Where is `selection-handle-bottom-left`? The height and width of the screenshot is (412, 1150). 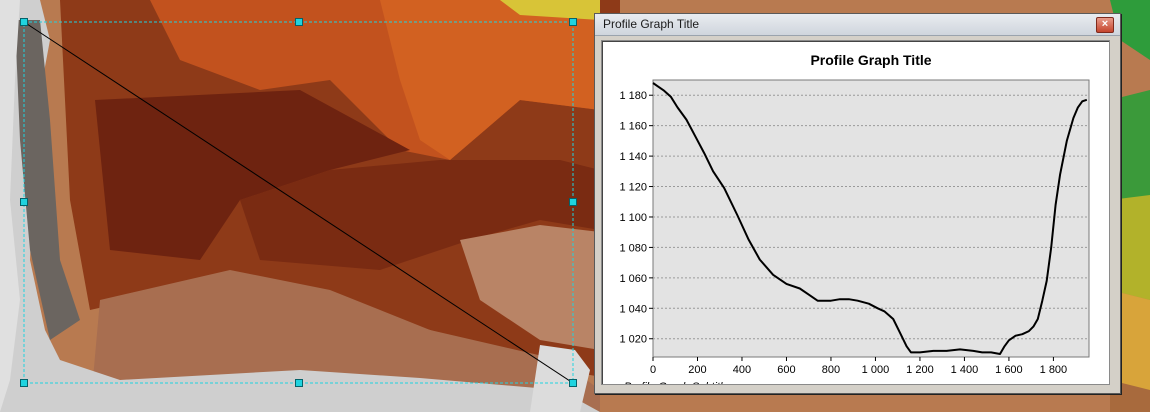 selection-handle-bottom-left is located at coordinates (24, 383).